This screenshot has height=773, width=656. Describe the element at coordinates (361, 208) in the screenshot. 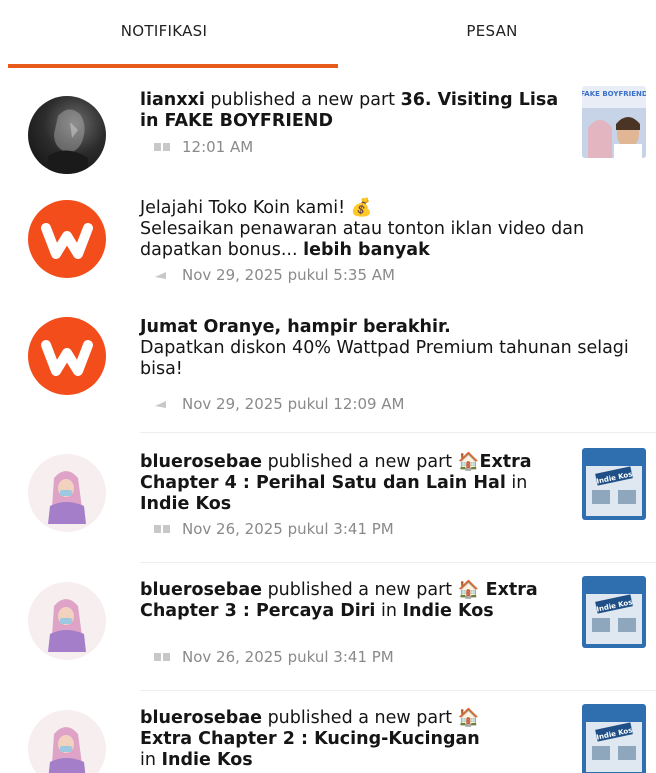

I see `money-bag-icon: 💰` at that location.